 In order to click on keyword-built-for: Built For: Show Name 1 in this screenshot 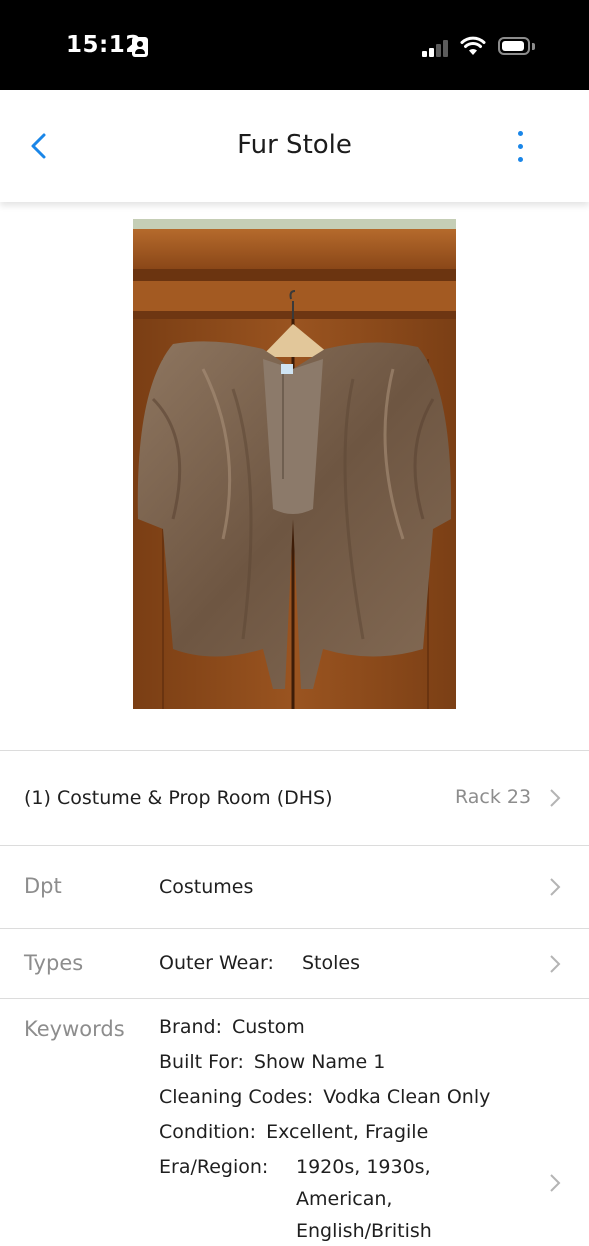, I will do `click(272, 1062)`.